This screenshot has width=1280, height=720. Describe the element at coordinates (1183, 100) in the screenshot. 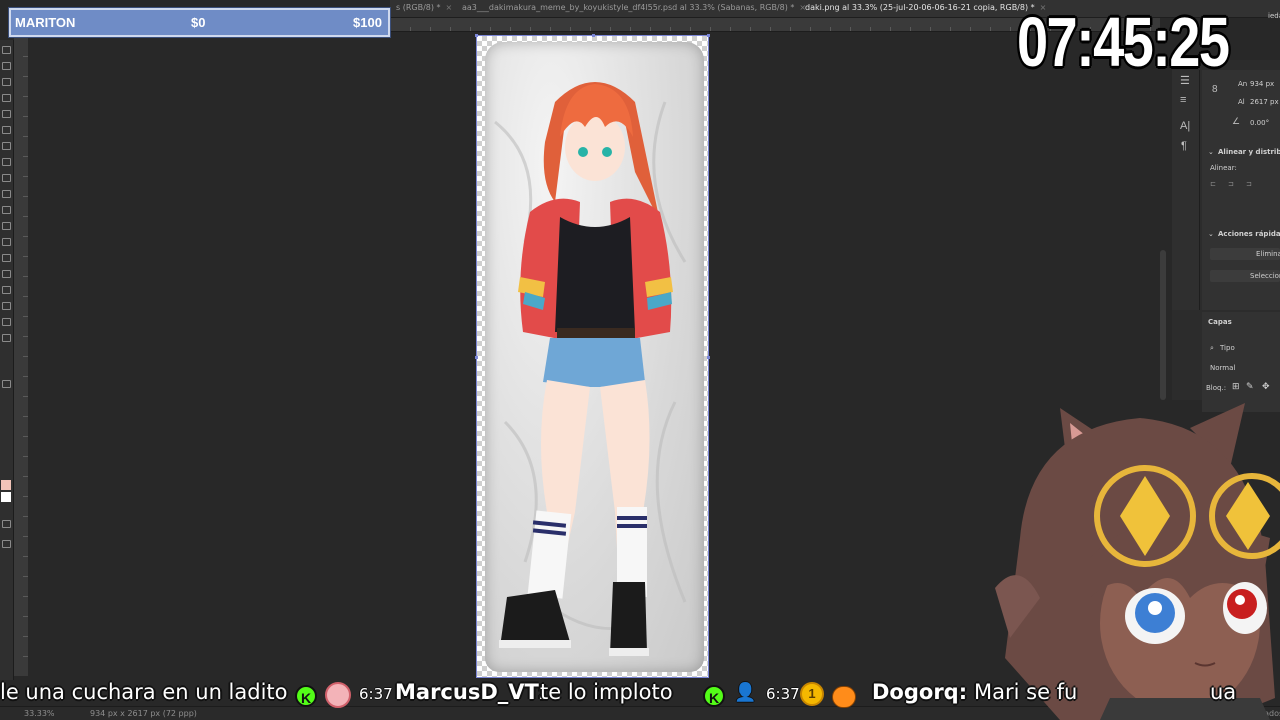

I see `sliders-icon: ≡` at that location.